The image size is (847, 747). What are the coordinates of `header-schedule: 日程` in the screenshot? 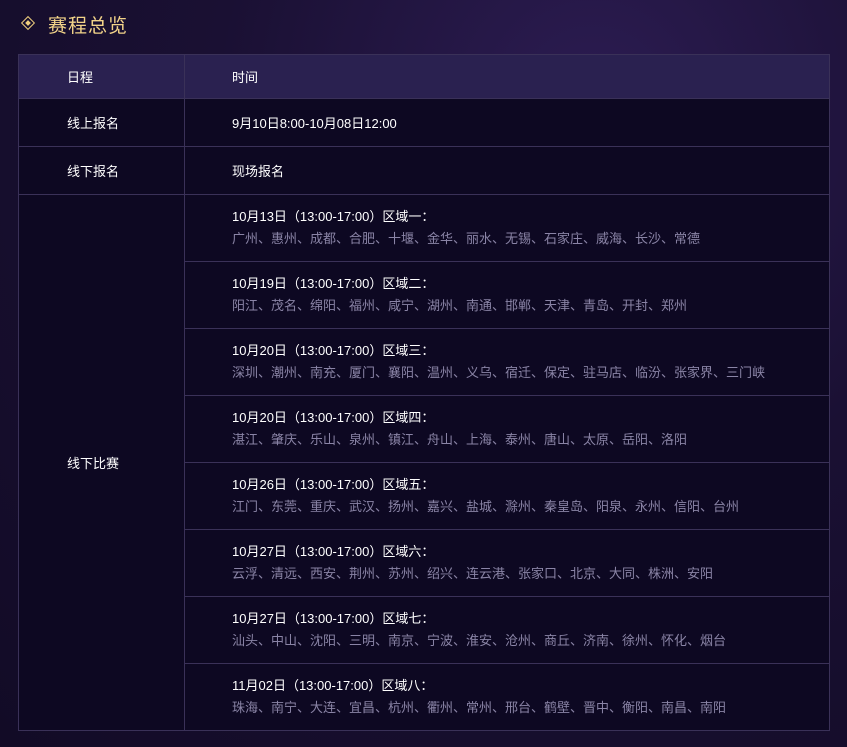 It's located at (101, 76).